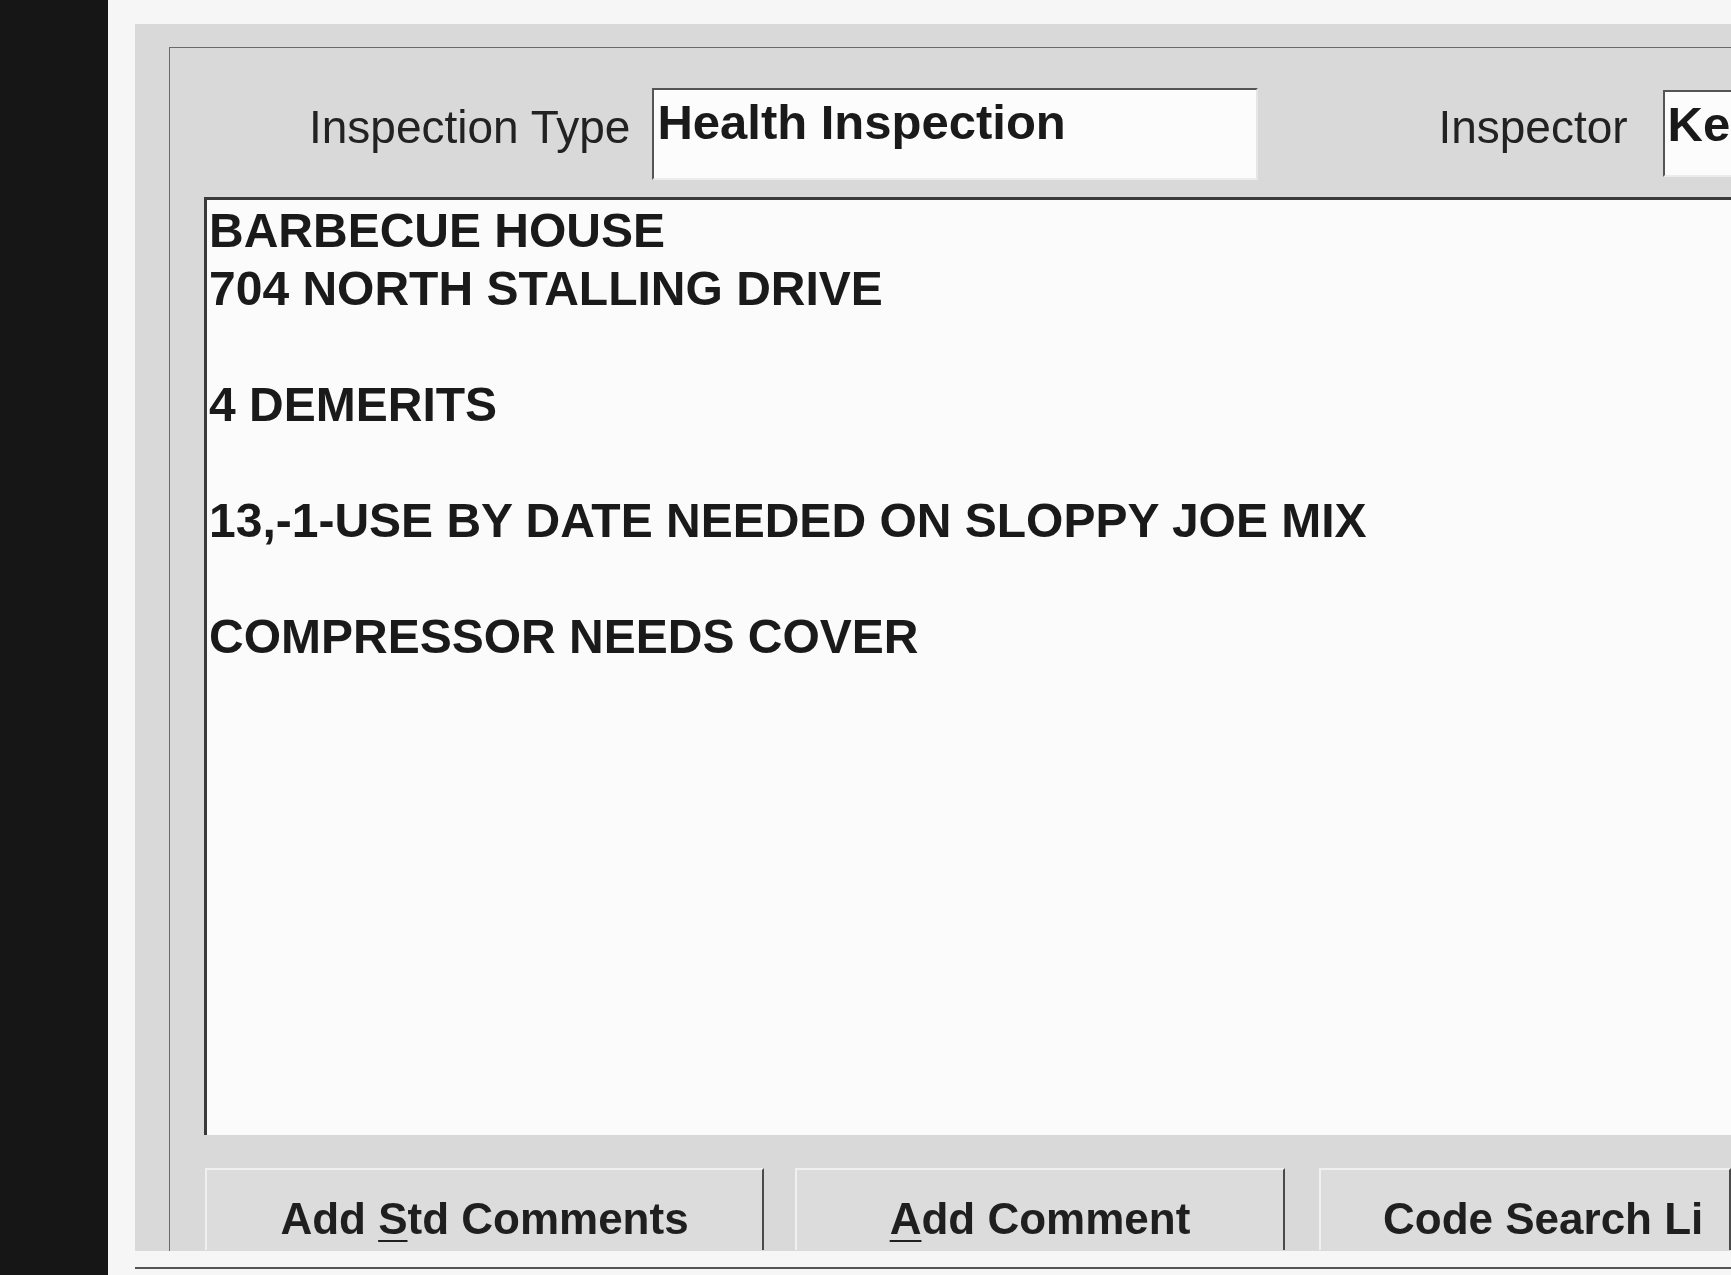  Describe the element at coordinates (1040, 1209) in the screenshot. I see `action-button: Add Comment` at that location.